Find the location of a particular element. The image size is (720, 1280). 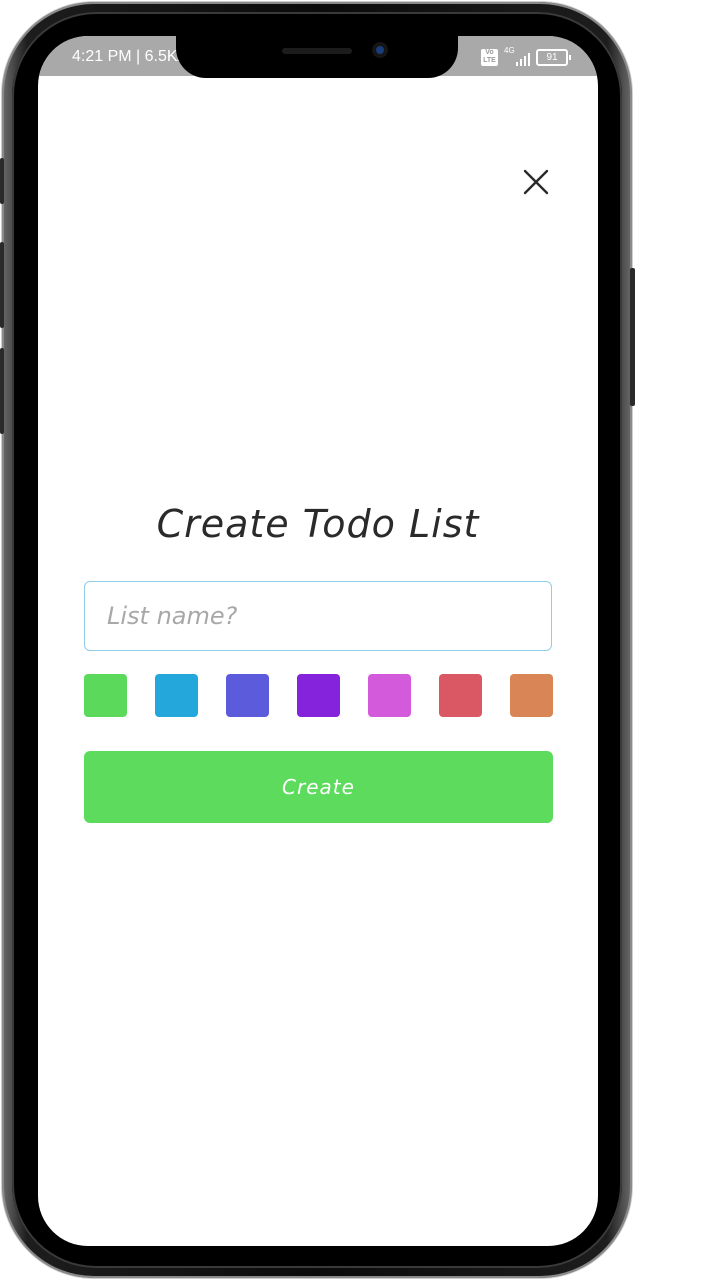

close-icon is located at coordinates (536, 182).